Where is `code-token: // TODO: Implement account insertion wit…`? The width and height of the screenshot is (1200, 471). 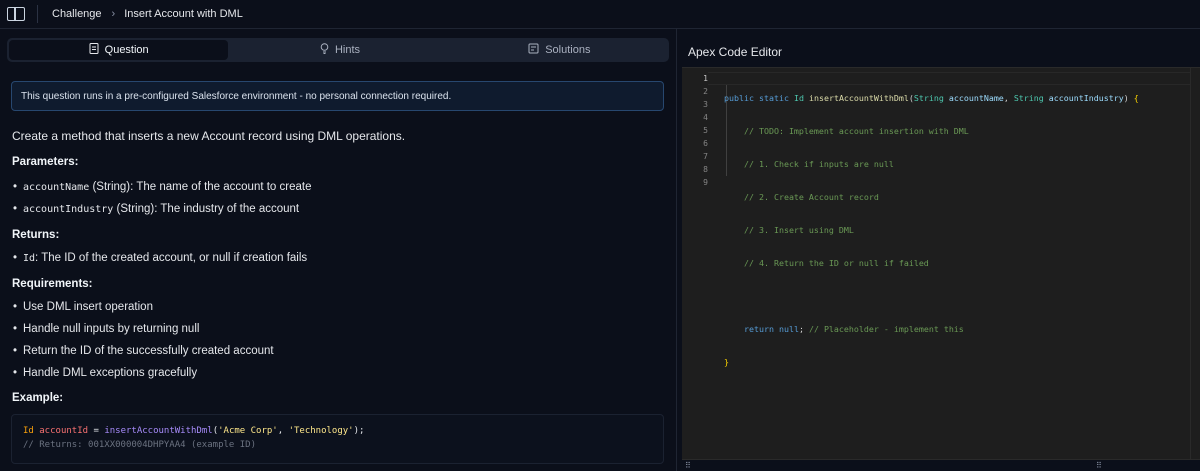 code-token: // TODO: Implement account insertion wit… is located at coordinates (856, 131).